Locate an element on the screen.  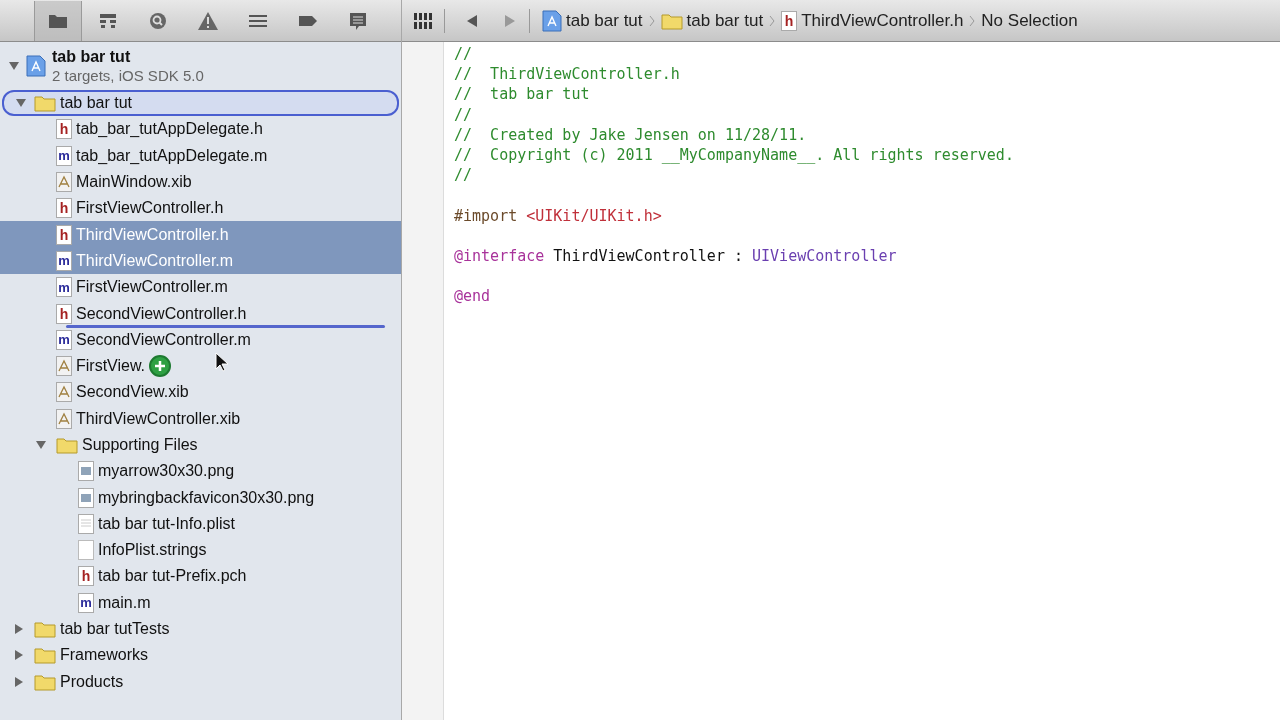
file-row: InfoPlist.strings is located at coordinates (200, 550).